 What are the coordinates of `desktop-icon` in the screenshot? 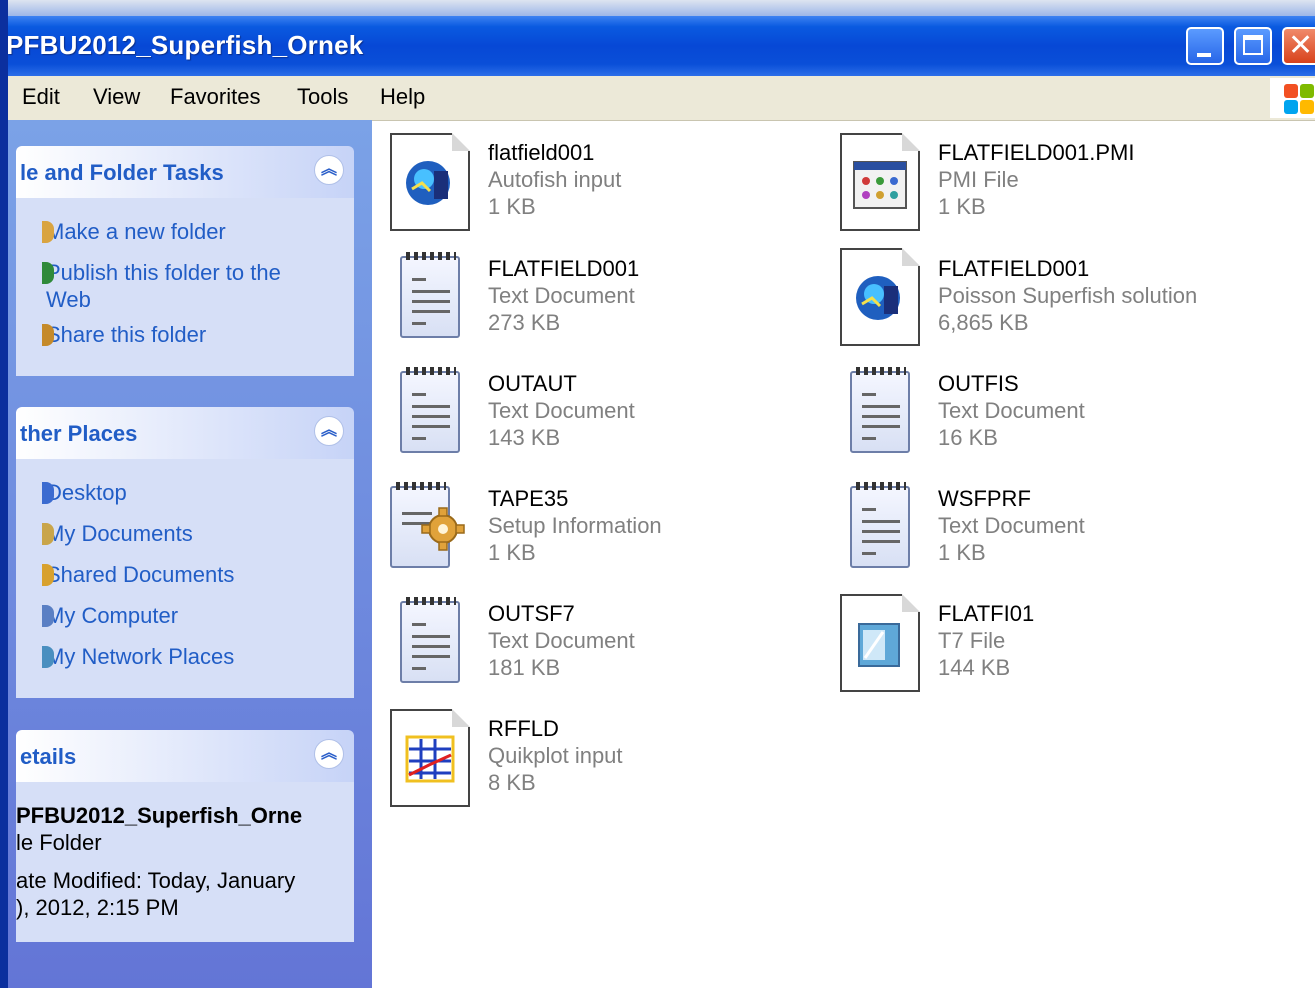 It's located at (48, 493).